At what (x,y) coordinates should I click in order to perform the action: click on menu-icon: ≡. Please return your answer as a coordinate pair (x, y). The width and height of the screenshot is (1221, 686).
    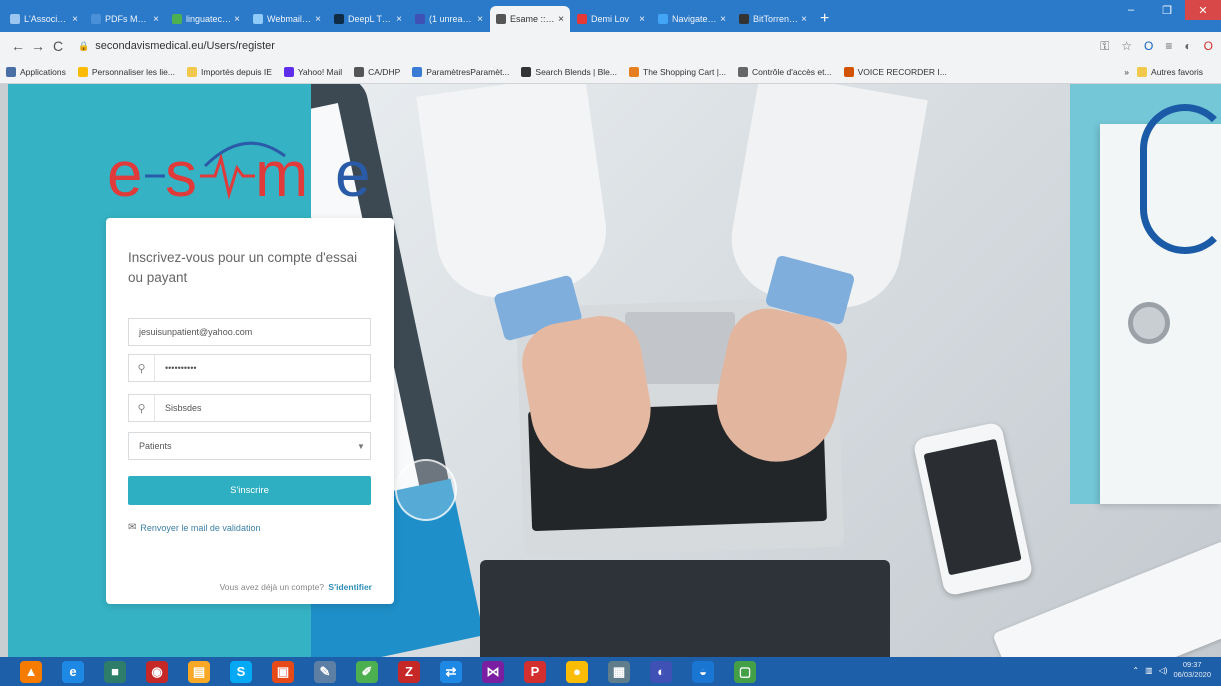
    Looking at the image, I should click on (1168, 46).